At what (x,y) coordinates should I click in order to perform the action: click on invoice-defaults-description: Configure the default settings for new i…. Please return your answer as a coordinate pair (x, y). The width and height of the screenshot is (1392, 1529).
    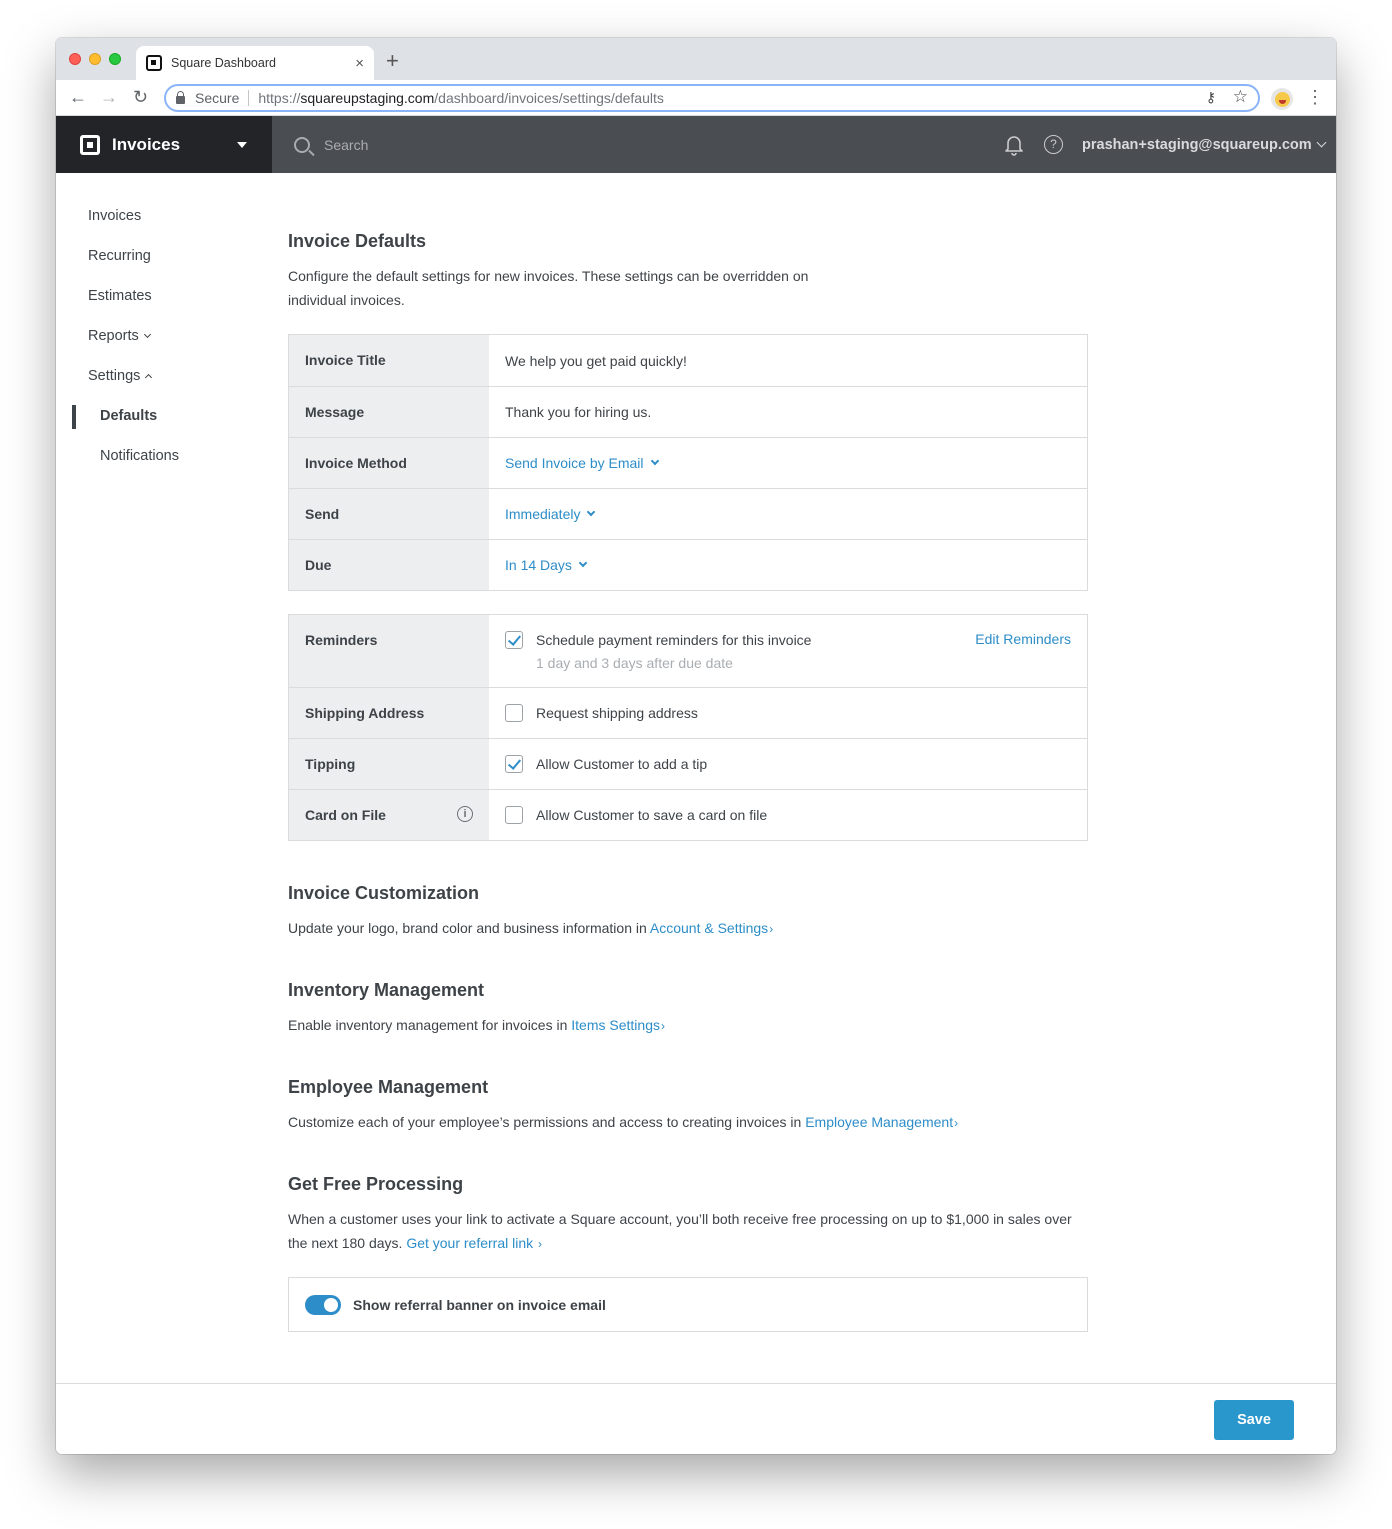
    Looking at the image, I should click on (548, 288).